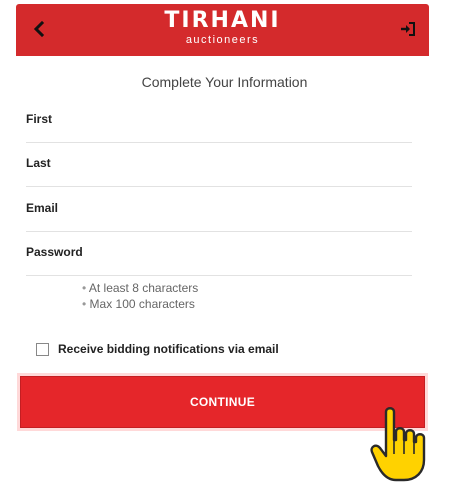 Image resolution: width=449 pixels, height=488 pixels. I want to click on sign-in-button, so click(408, 29).